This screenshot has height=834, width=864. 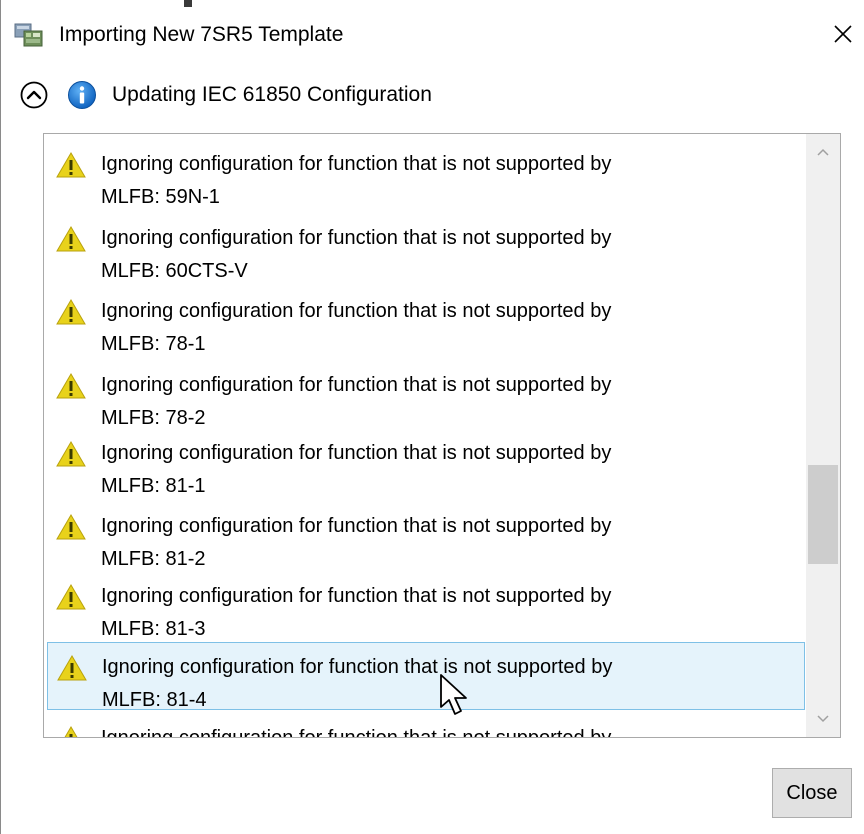 I want to click on message-function: MLFB: 60CTS-V, so click(x=174, y=271).